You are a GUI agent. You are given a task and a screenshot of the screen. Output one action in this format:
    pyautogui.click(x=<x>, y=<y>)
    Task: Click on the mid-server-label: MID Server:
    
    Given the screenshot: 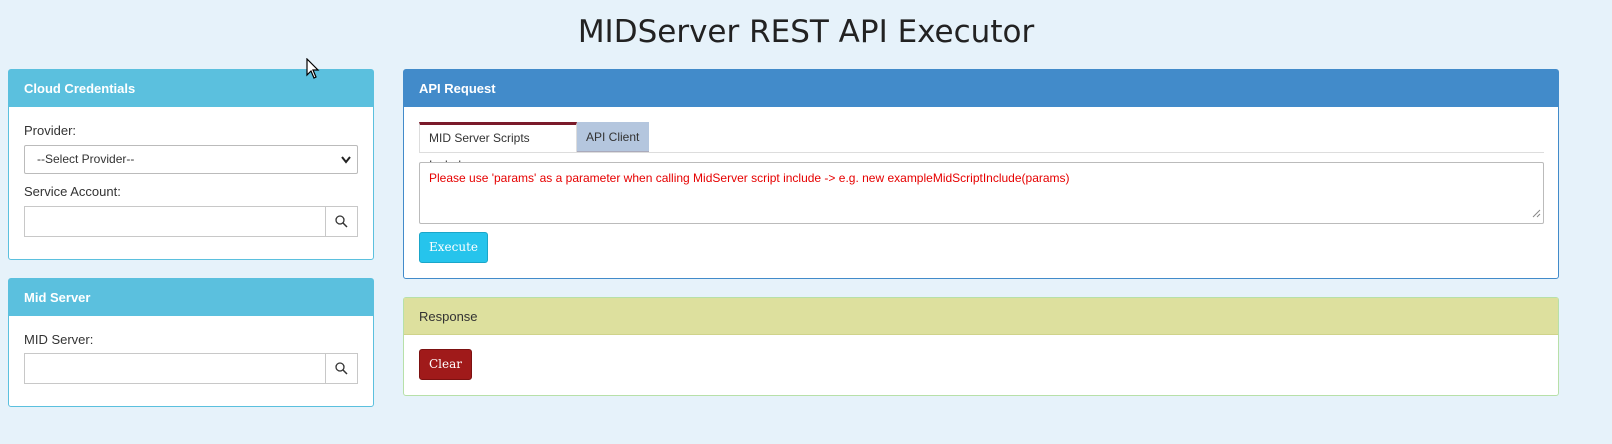 What is the action you would take?
    pyautogui.click(x=59, y=339)
    